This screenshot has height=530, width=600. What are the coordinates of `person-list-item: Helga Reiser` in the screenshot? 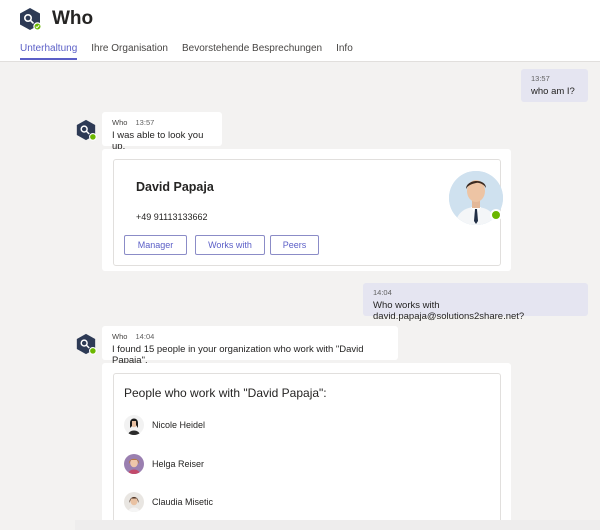 It's located at (164, 464).